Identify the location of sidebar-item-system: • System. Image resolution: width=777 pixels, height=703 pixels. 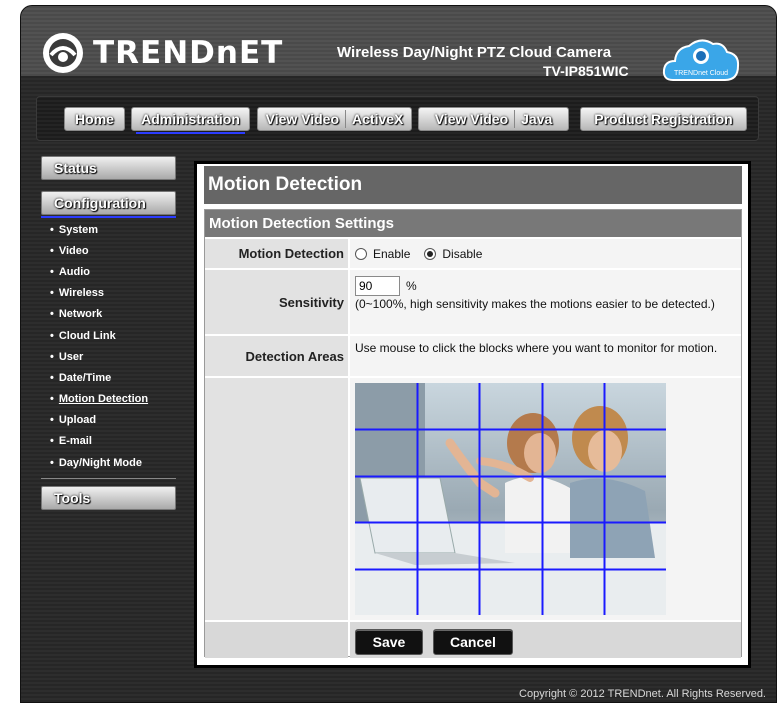
(108, 229).